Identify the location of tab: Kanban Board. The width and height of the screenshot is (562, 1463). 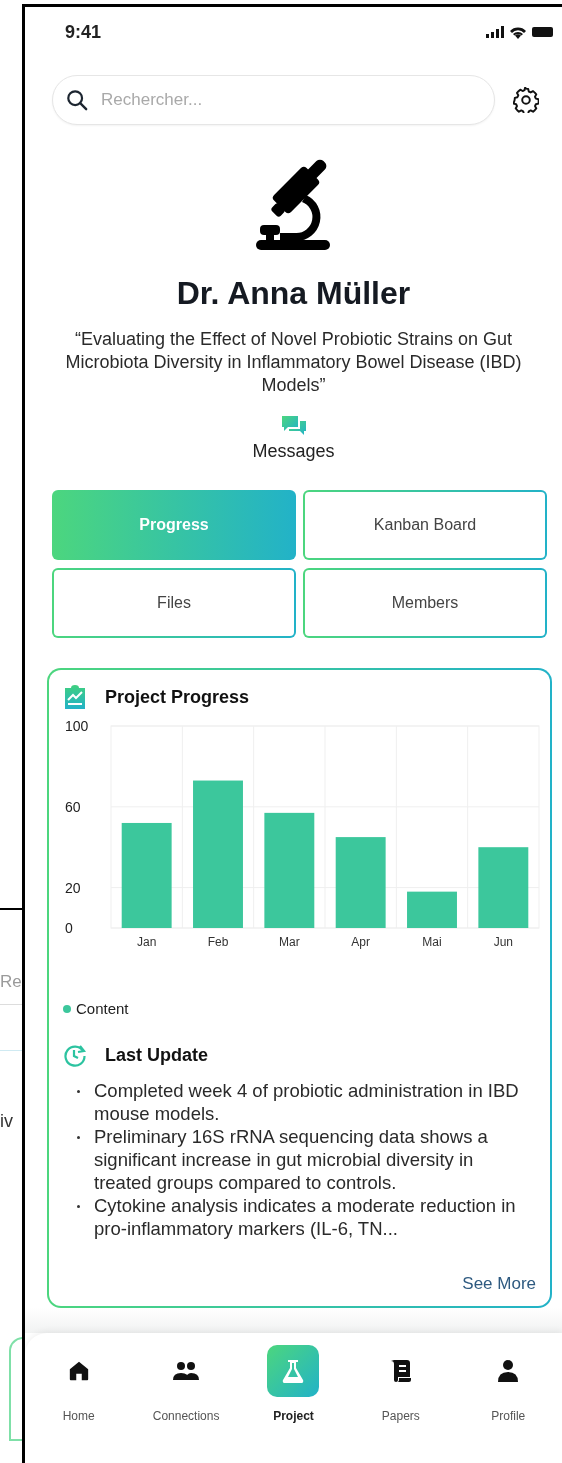
(425, 525).